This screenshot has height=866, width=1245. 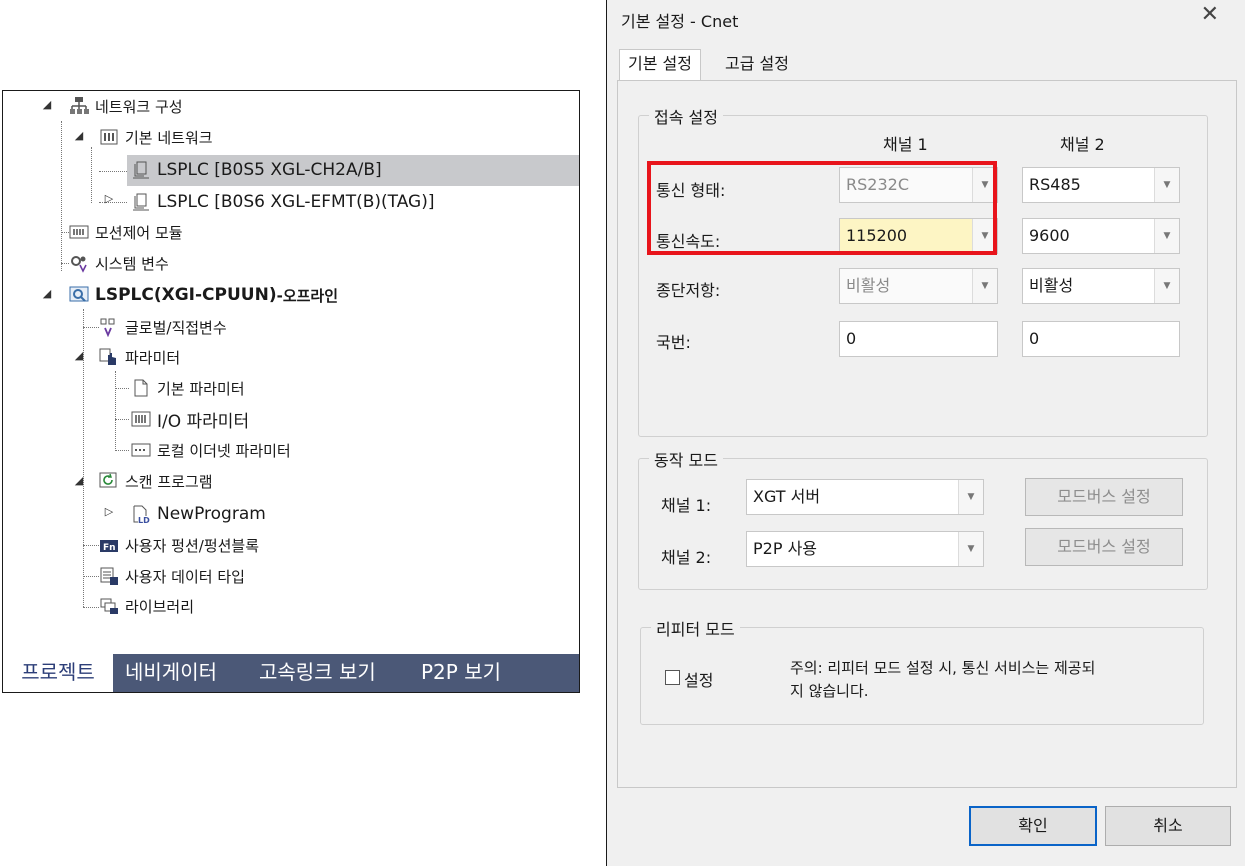 What do you see at coordinates (918, 339) in the screenshot?
I see `station-ch1-input: 0` at bounding box center [918, 339].